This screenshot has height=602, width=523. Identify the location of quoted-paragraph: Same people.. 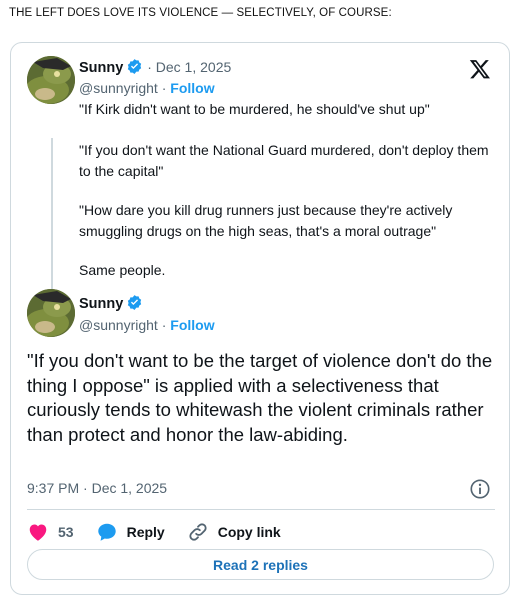
(122, 270).